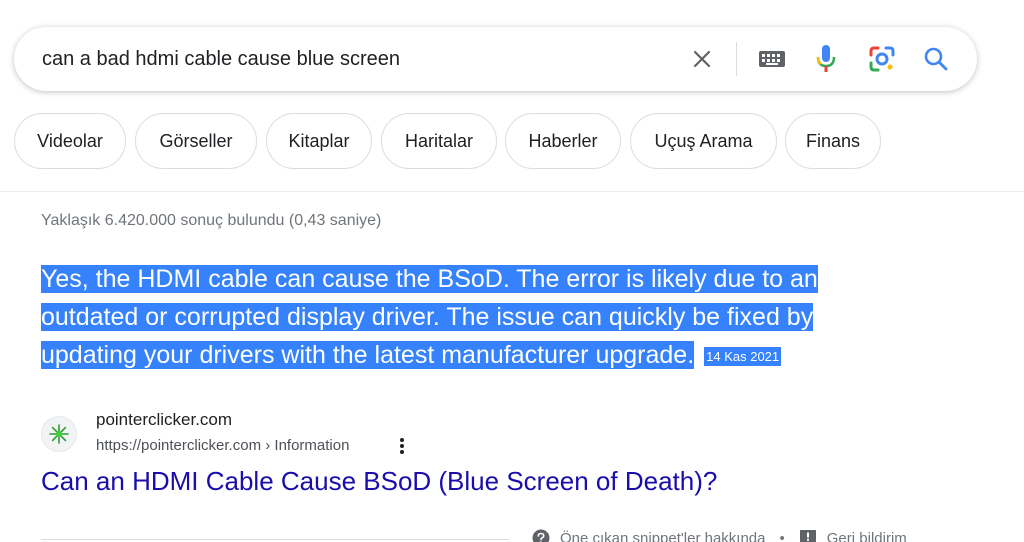 This screenshot has height=542, width=1024. Describe the element at coordinates (703, 141) in the screenshot. I see `chip-ucus-arama: Uçuş Arama` at that location.